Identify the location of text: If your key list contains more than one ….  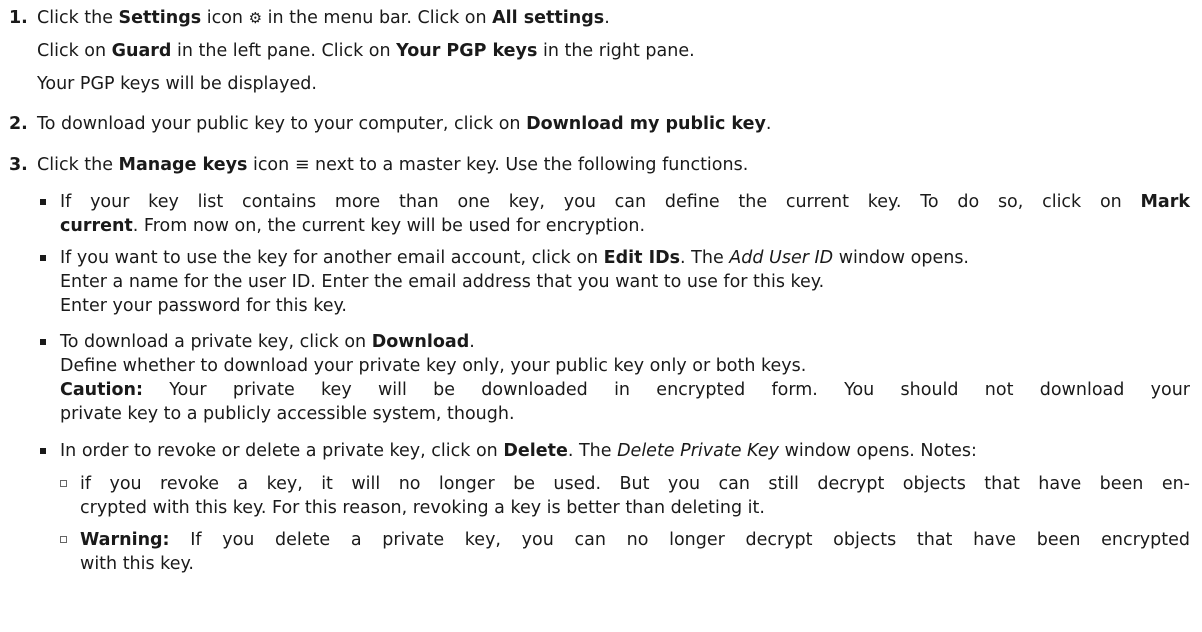
(600, 202).